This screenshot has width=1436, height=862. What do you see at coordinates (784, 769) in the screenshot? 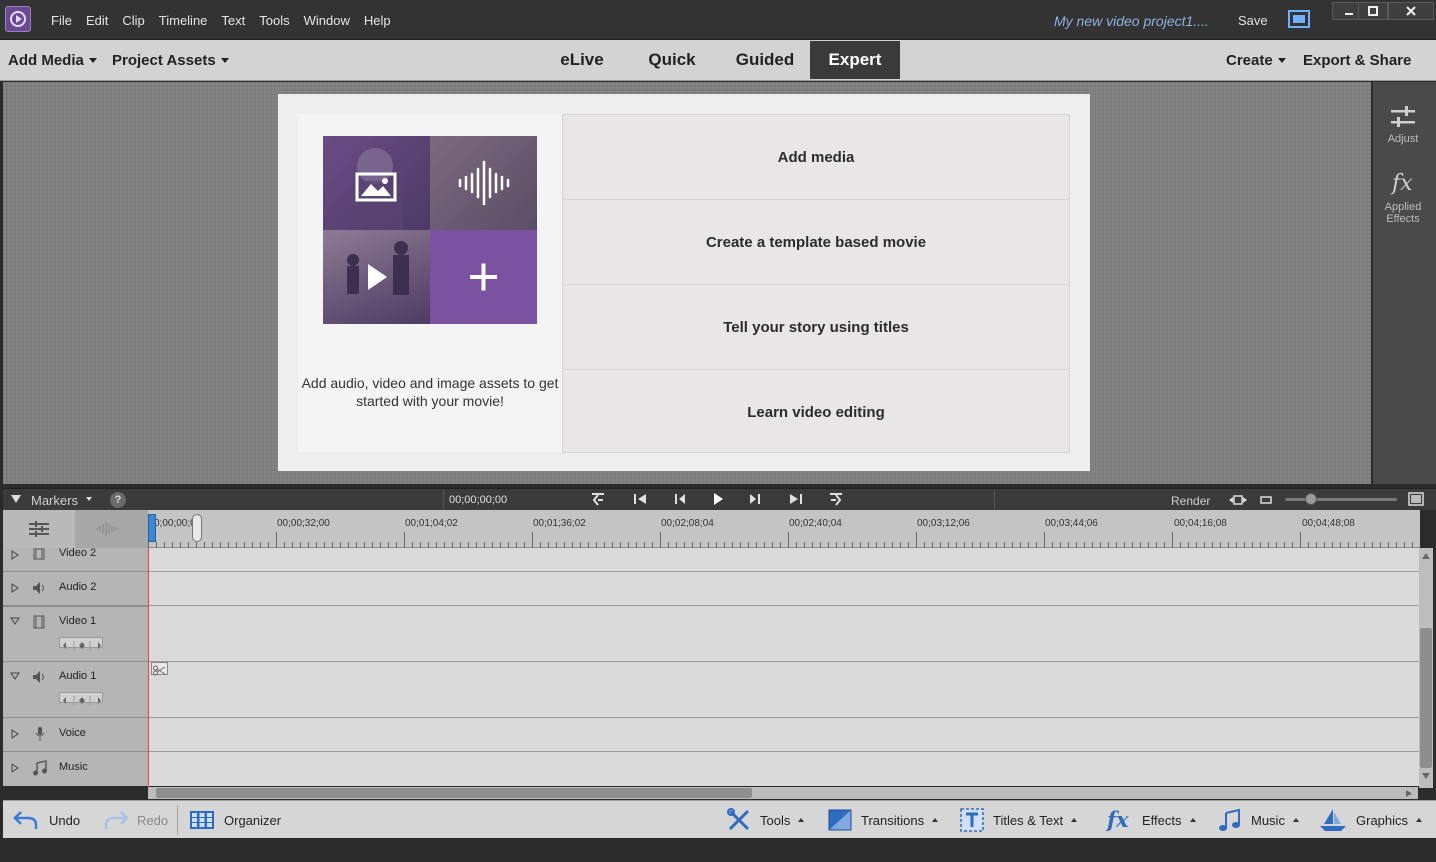
I see `track-lane-music` at bounding box center [784, 769].